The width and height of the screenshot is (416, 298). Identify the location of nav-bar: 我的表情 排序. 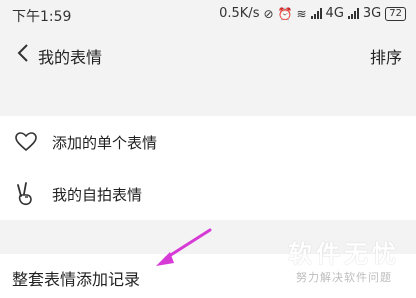
(208, 54).